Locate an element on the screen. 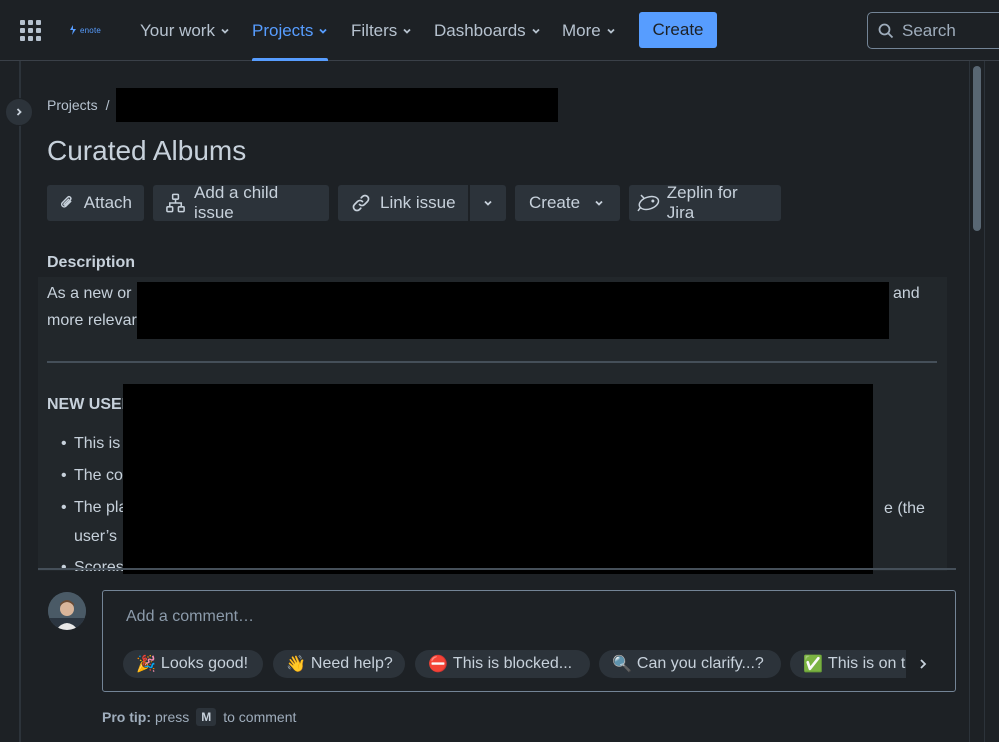 This screenshot has height=742, width=999. quick-reply-looks-good: 🎉 Looks good! is located at coordinates (193, 664).